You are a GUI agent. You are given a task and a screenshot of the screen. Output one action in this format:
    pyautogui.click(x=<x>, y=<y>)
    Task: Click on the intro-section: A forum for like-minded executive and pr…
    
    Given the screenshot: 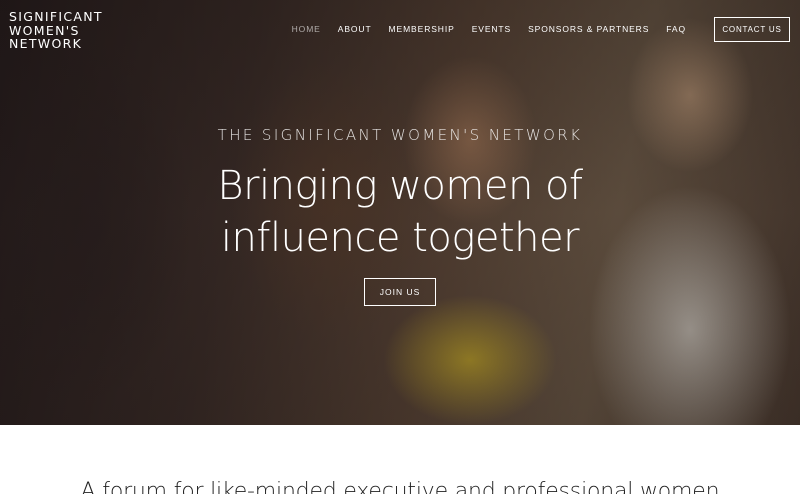 What is the action you would take?
    pyautogui.click(x=400, y=459)
    